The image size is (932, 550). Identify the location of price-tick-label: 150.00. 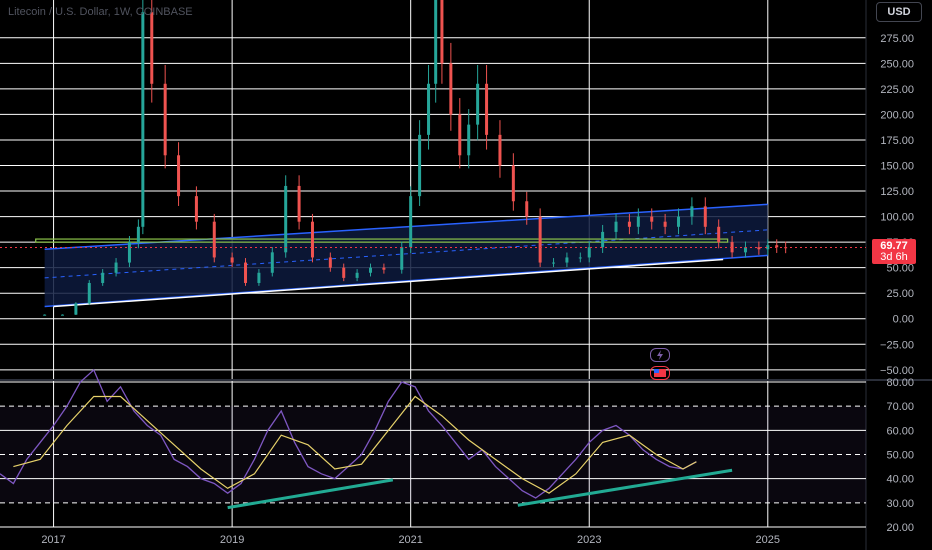
(897, 167).